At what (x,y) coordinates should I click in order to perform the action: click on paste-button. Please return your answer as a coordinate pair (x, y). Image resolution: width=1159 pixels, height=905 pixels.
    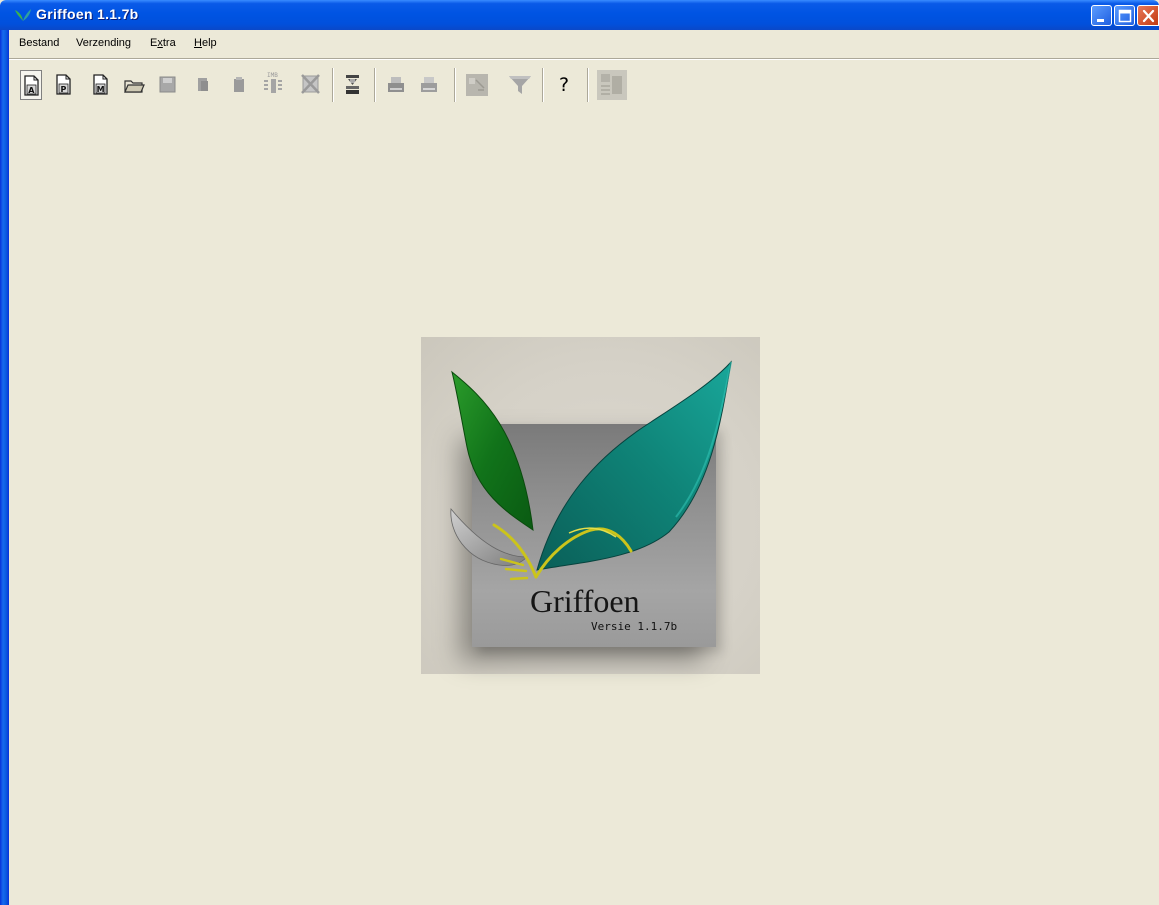
    Looking at the image, I should click on (240, 85).